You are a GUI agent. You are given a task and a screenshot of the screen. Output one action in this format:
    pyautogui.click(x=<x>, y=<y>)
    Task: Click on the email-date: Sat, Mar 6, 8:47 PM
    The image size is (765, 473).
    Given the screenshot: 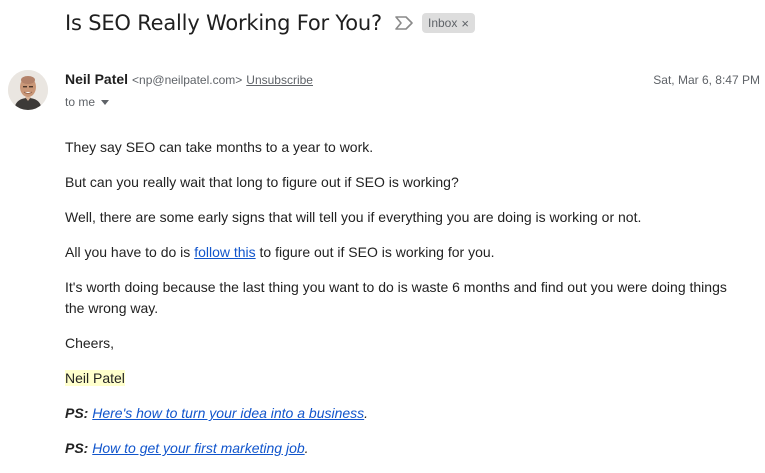 What is the action you would take?
    pyautogui.click(x=706, y=80)
    